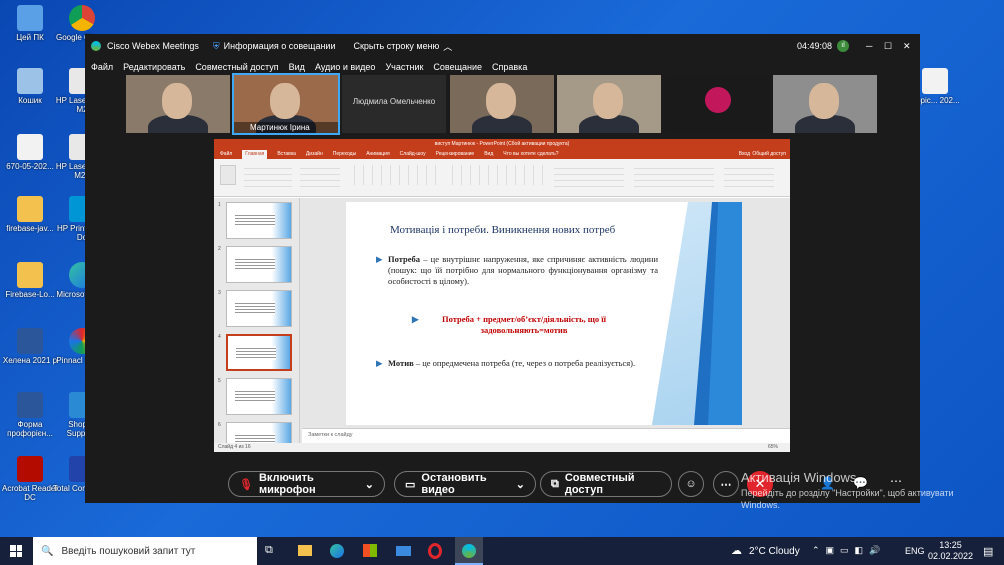 This screenshot has width=1004, height=565. Describe the element at coordinates (606, 484) in the screenshot. I see `share-button: ⧉ Совместный доступ` at that location.